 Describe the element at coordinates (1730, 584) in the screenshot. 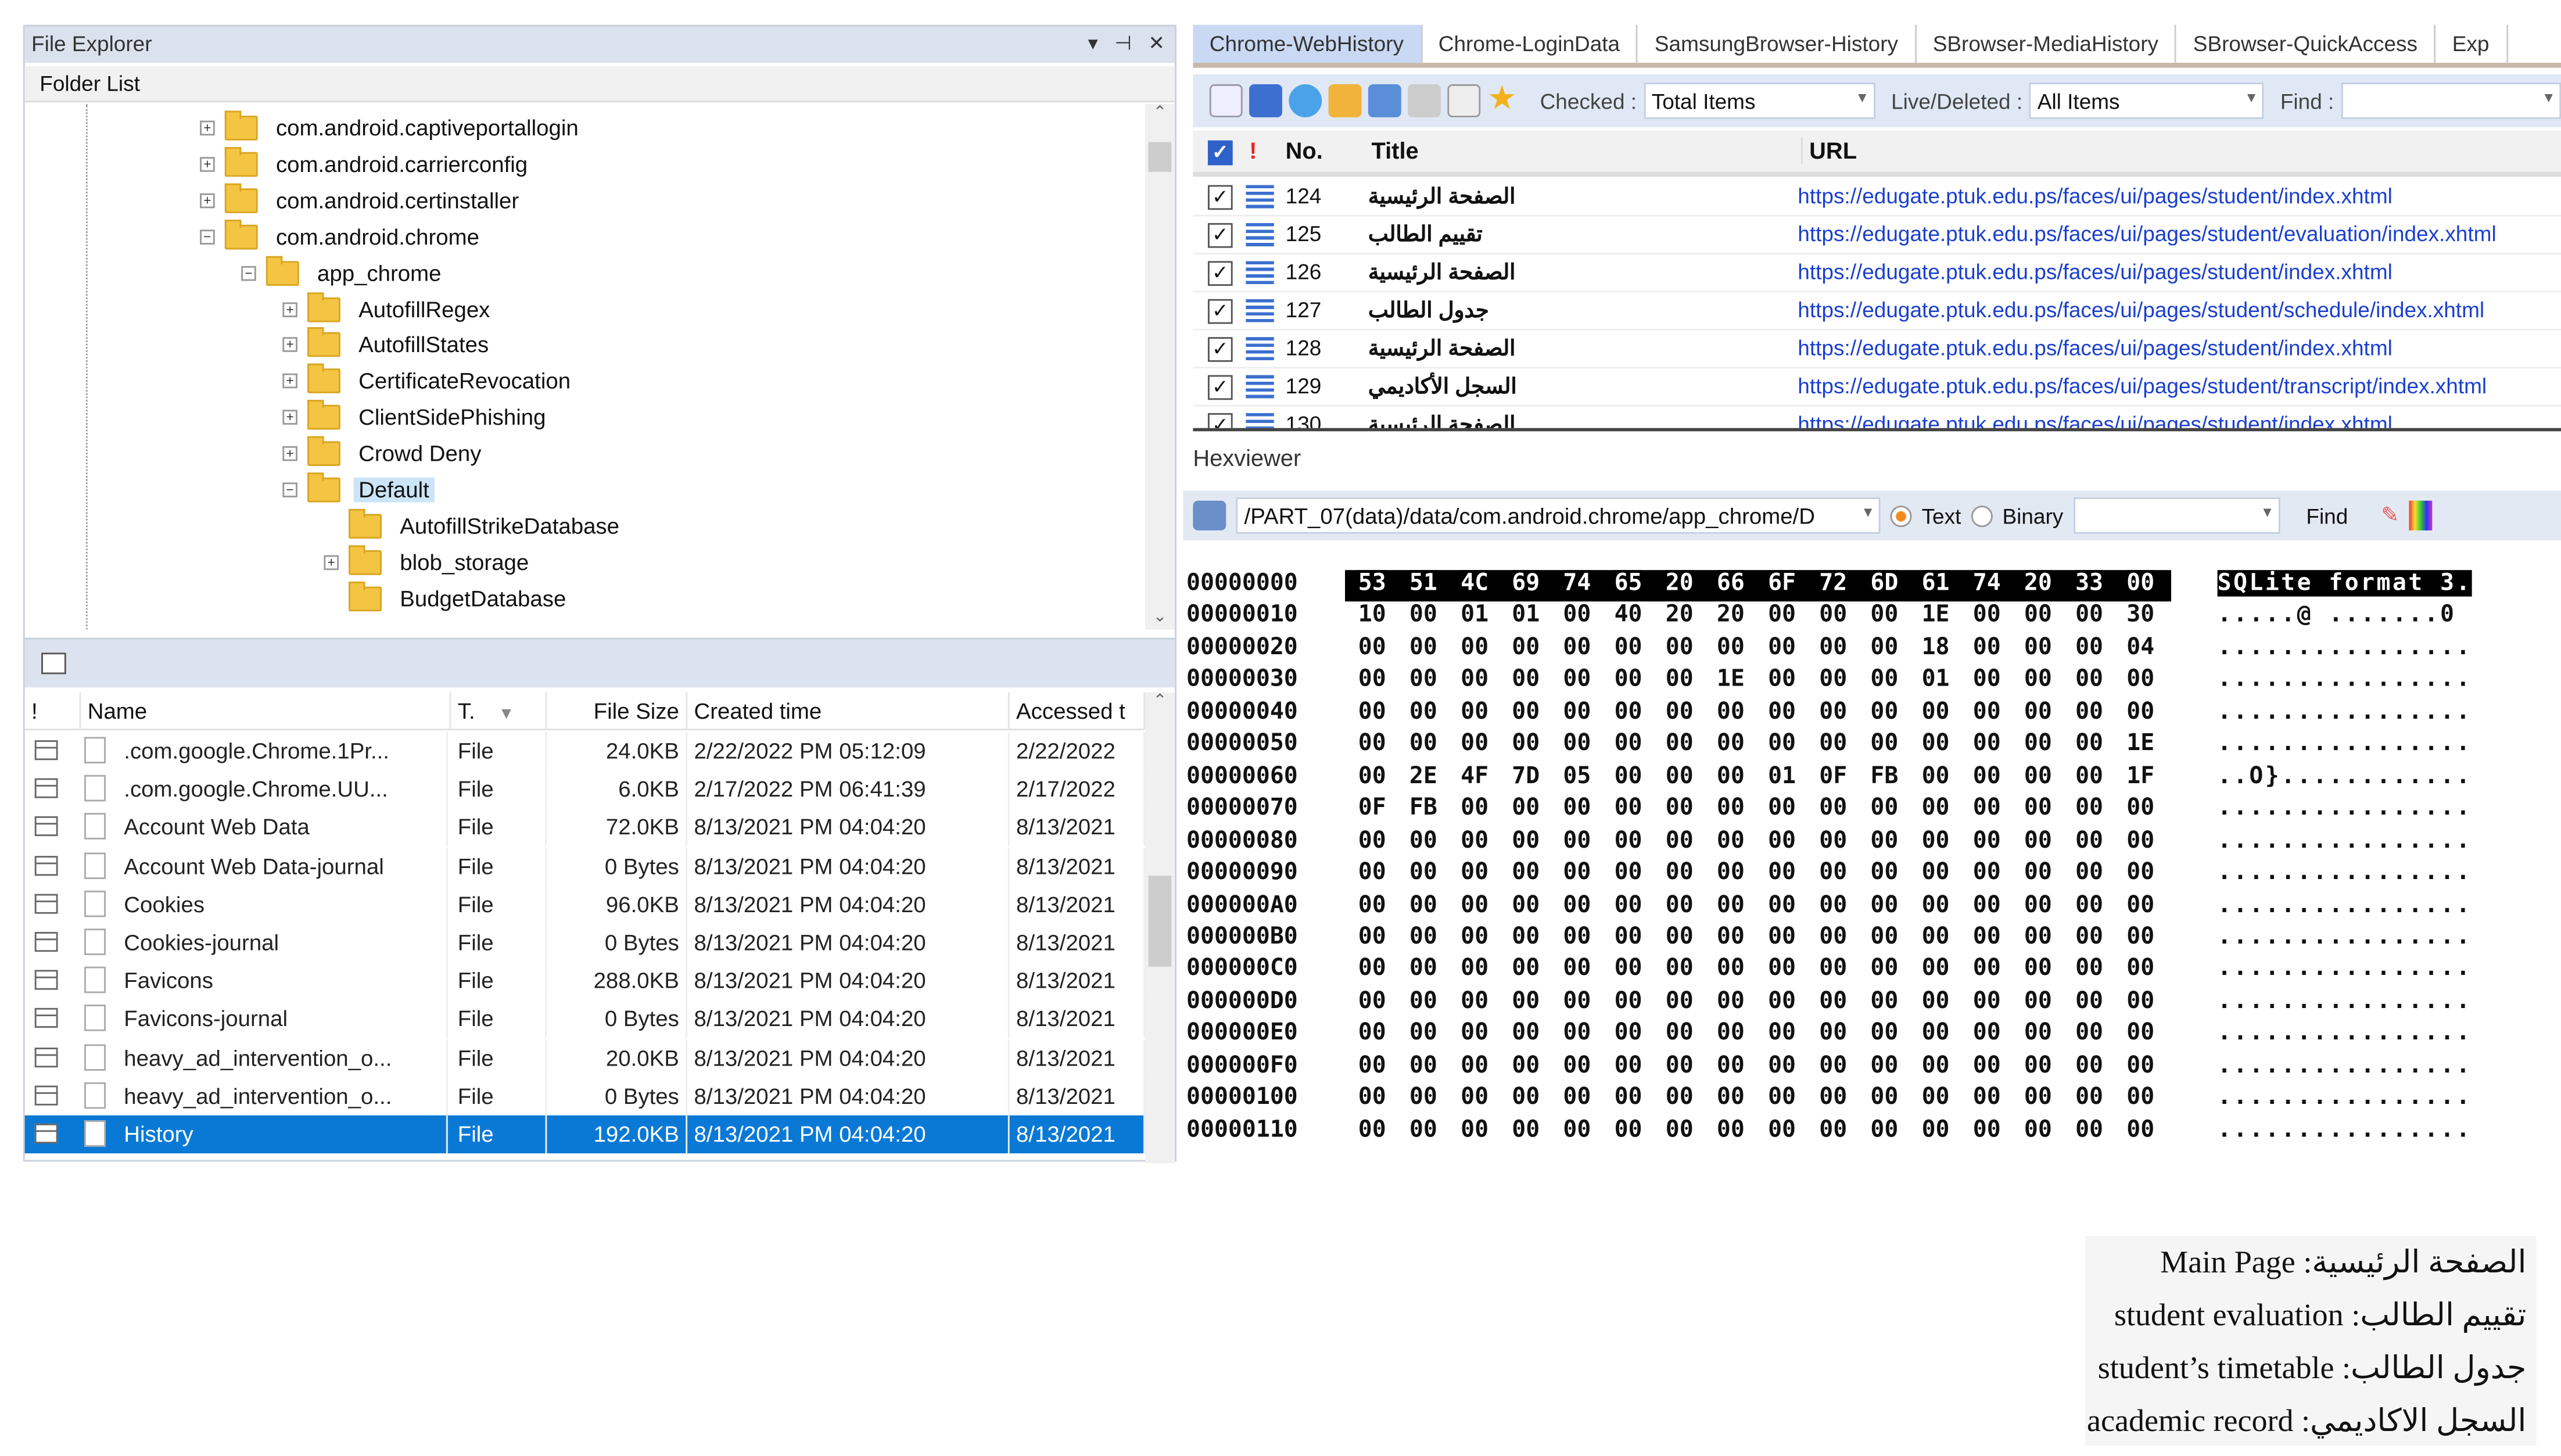

I see `hex-byte: 66` at that location.